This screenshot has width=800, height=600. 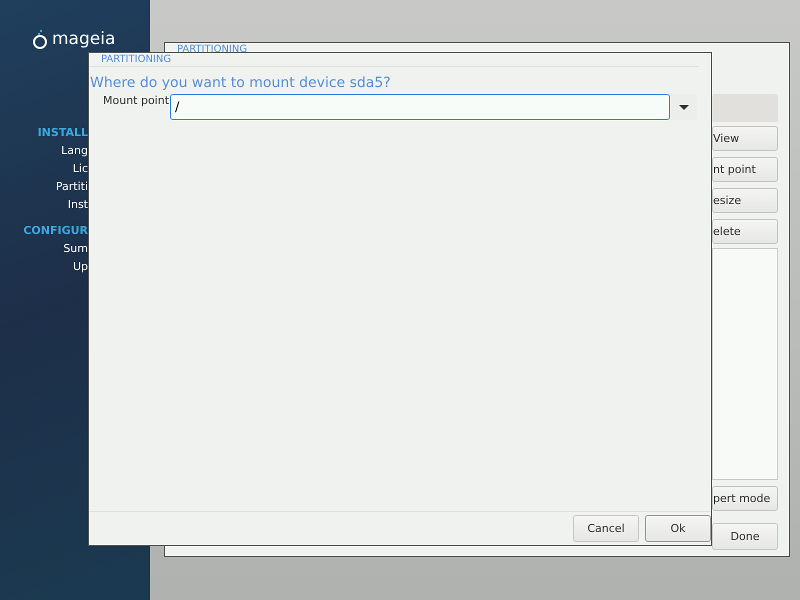 I want to click on dialog-button: Cancel, so click(x=606, y=528).